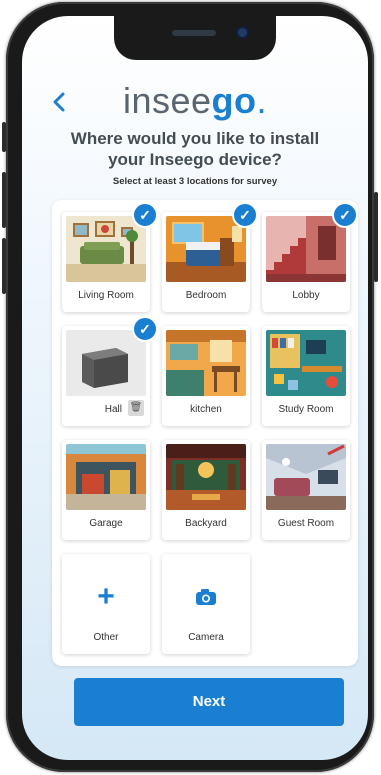 The width and height of the screenshot is (381, 775). I want to click on mute-switch, so click(4, 137).